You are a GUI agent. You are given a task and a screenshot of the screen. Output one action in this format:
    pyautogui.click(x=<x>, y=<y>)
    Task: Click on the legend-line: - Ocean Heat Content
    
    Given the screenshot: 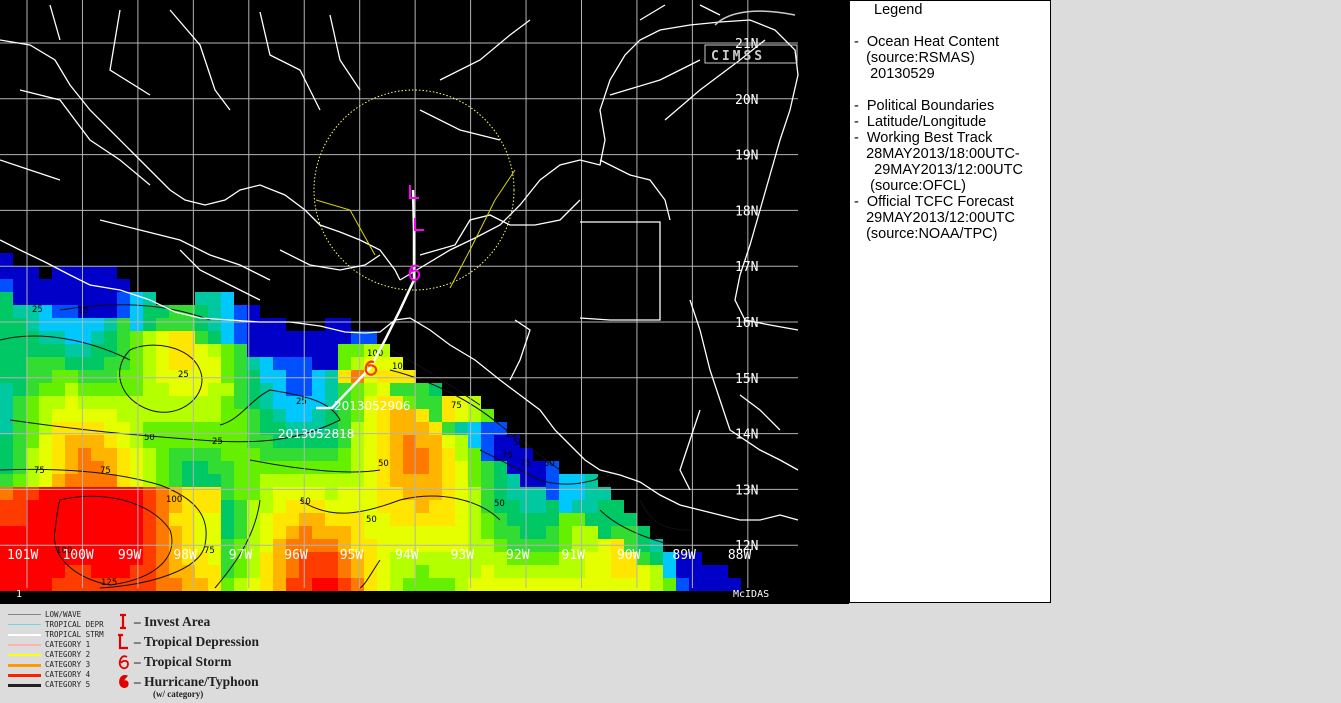 What is the action you would take?
    pyautogui.click(x=927, y=42)
    